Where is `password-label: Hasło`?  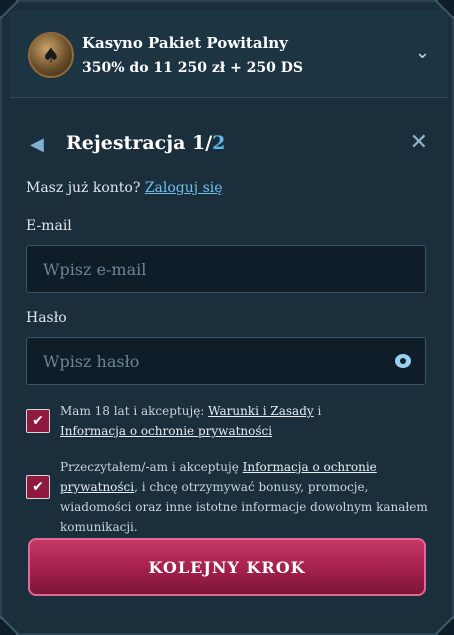
password-label: Hasło is located at coordinates (46, 318).